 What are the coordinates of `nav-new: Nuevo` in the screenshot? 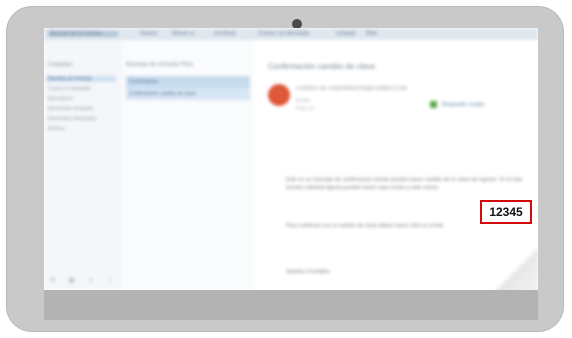 It's located at (148, 34).